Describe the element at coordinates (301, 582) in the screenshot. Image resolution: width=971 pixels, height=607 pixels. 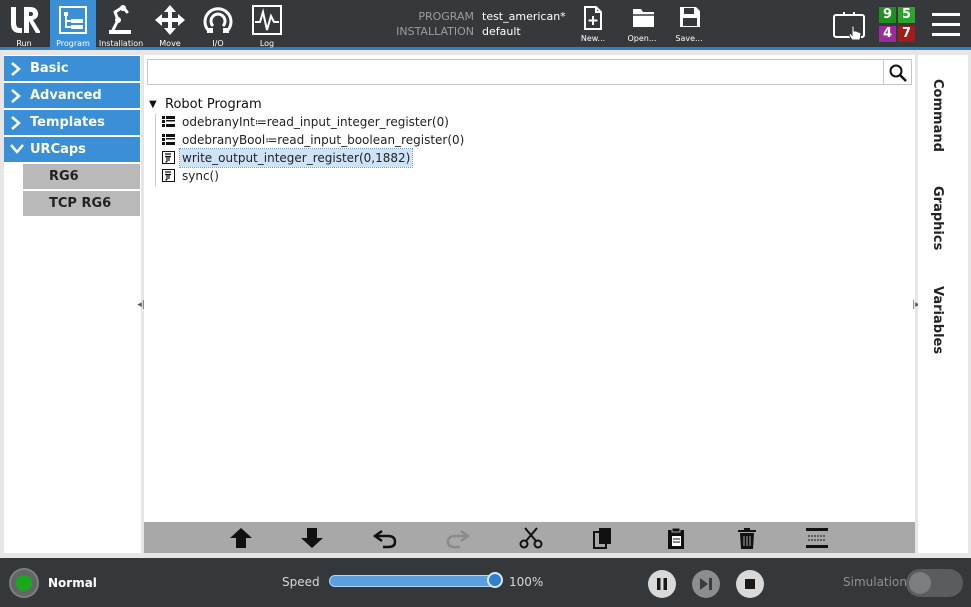
I see `speed-label: Speed` at that location.